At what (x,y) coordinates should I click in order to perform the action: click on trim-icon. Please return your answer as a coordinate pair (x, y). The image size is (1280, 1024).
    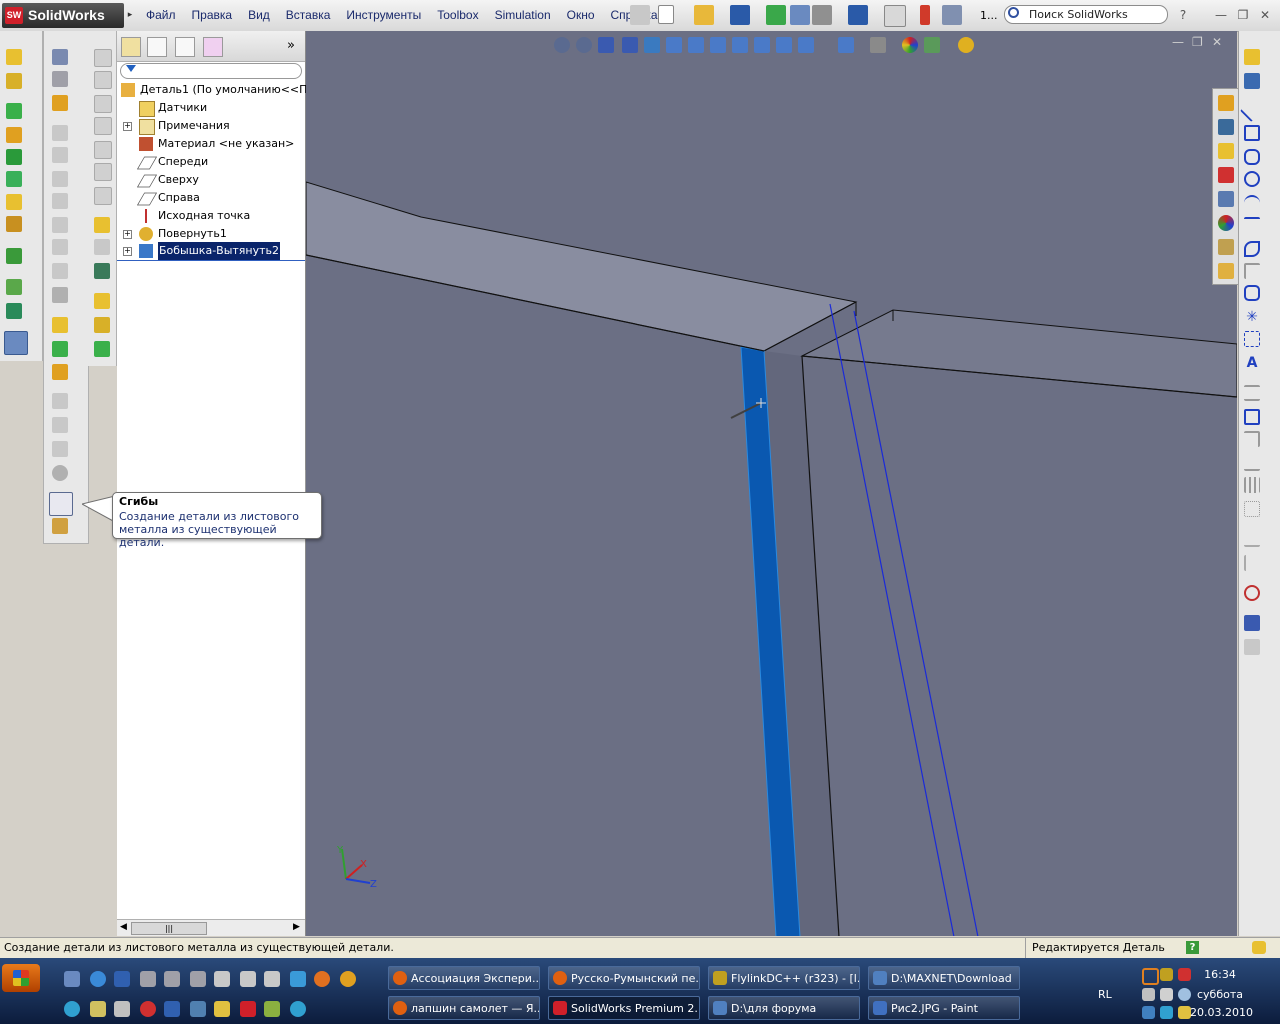
    Looking at the image, I should click on (1252, 393).